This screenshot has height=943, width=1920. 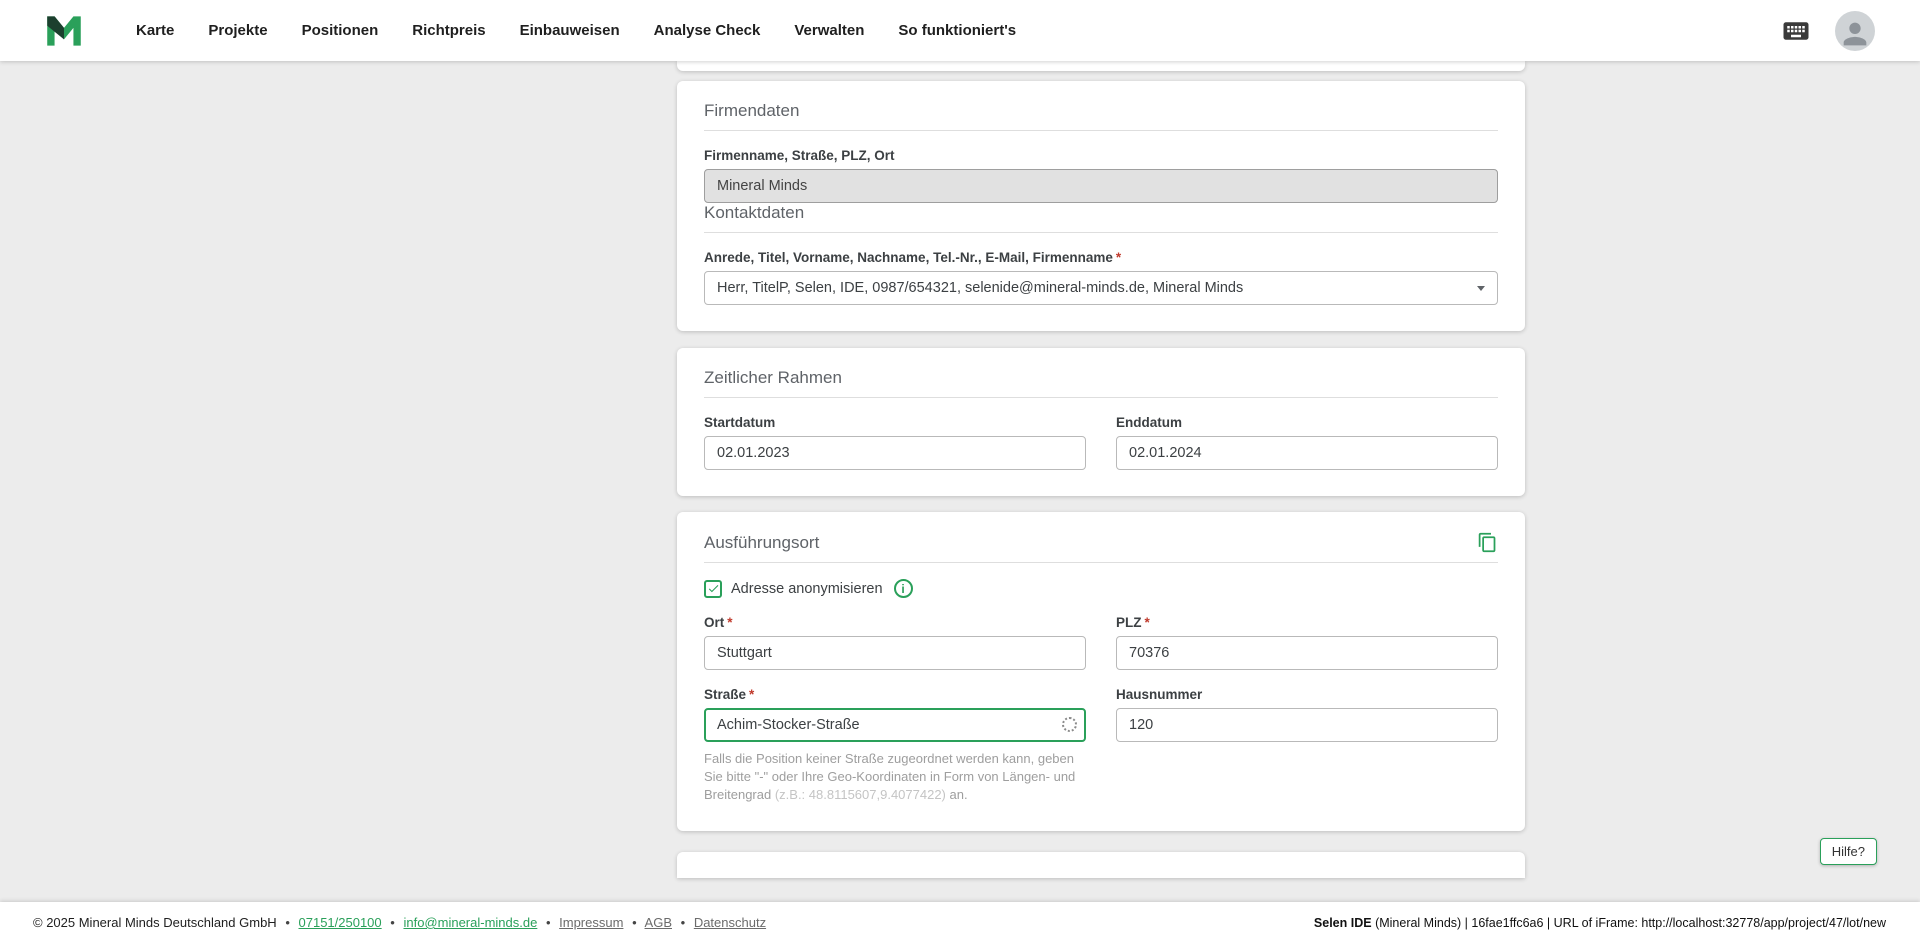 I want to click on ide-name: Selen IDE, so click(x=1342, y=922).